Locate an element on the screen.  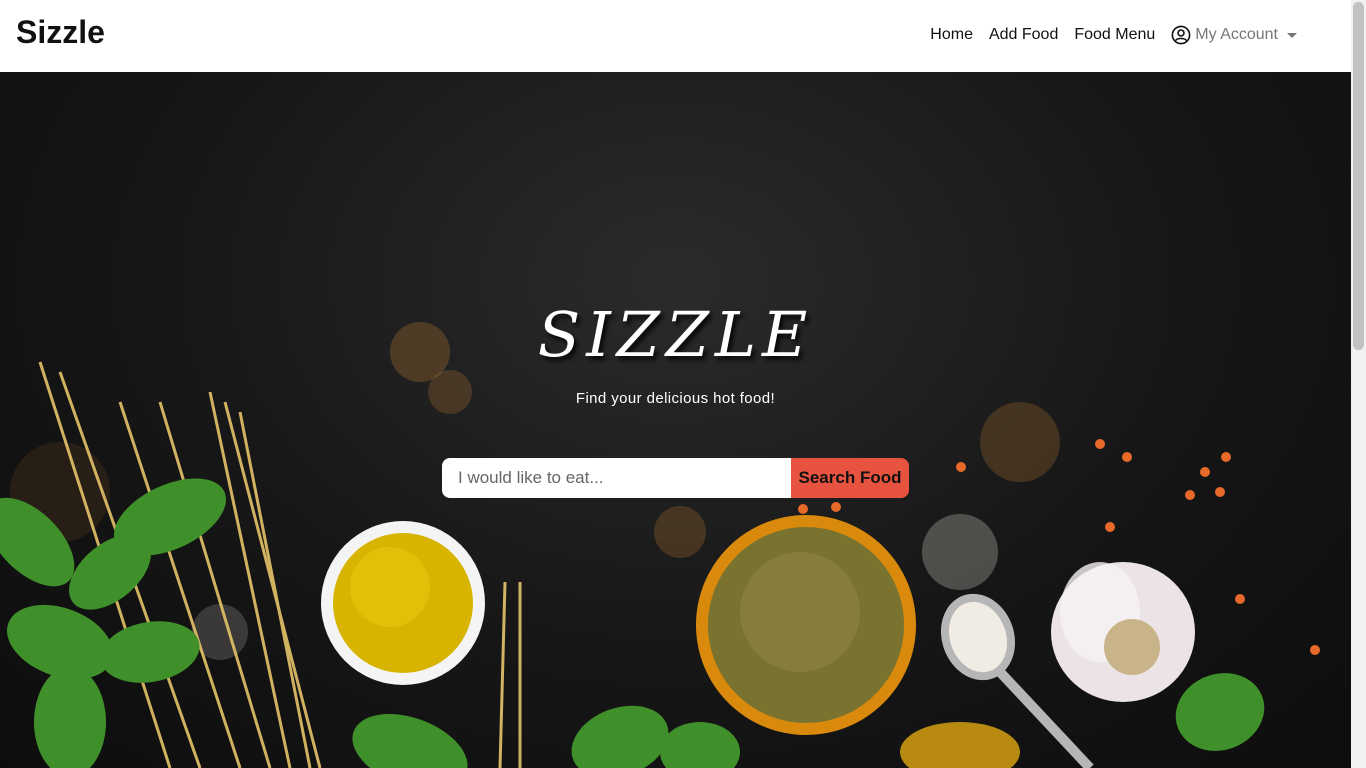
nav-menu: Home Add Food Food Menu My Account is located at coordinates (1113, 35).